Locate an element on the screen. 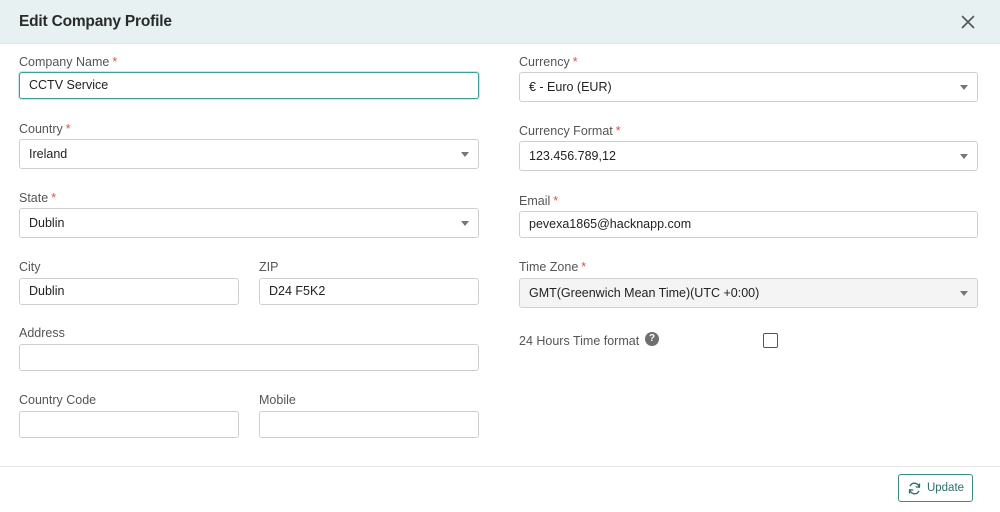  currency-format-label: Currency Format * is located at coordinates (570, 131).